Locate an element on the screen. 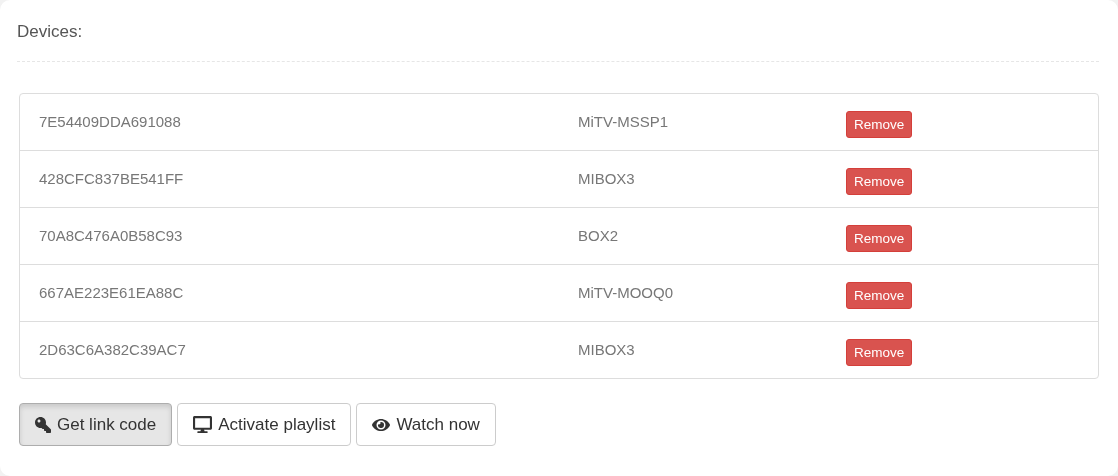  device-id: 2D63C6A382C39AC7 is located at coordinates (113, 350).